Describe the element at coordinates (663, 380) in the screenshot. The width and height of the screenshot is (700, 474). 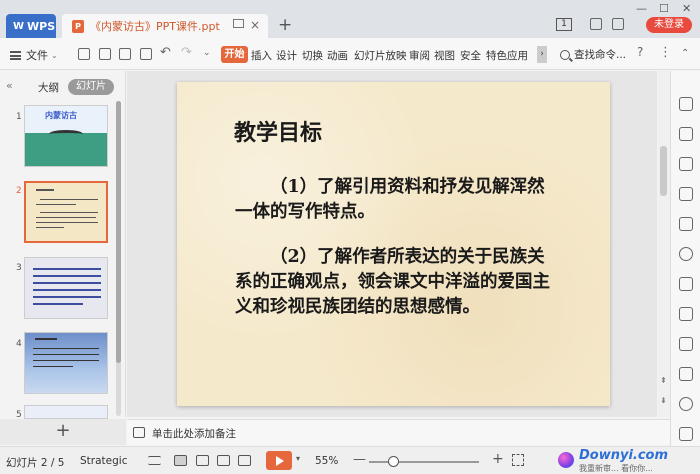
I see `prev-slide-icon: ⇞` at that location.